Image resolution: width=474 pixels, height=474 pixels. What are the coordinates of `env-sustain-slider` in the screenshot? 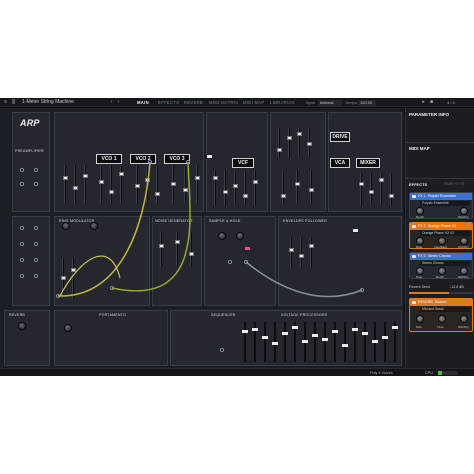 It's located at (299, 143).